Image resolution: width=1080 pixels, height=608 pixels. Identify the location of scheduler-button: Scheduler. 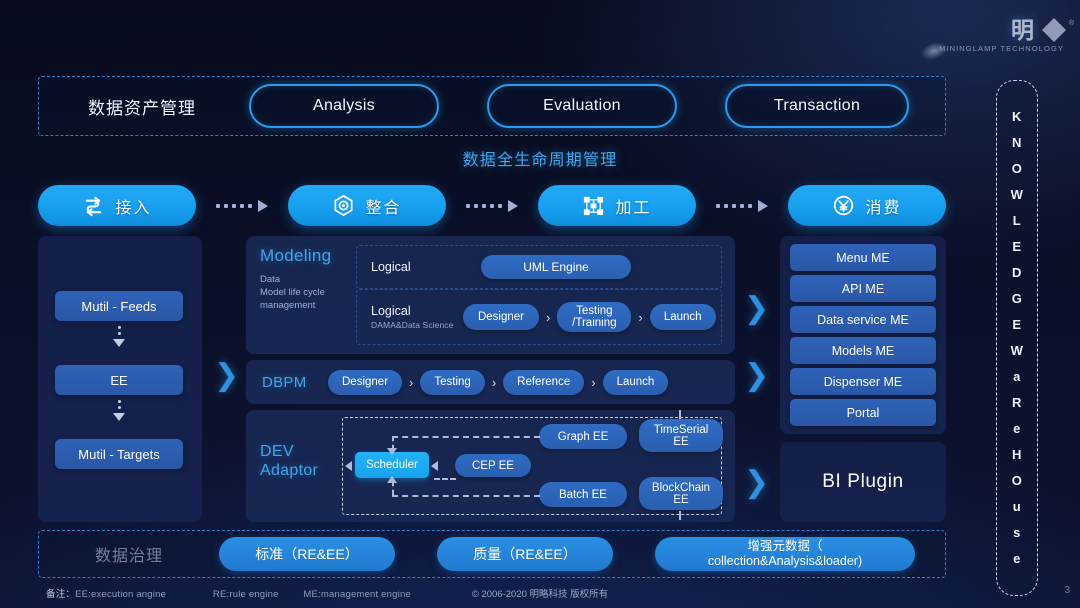
(392, 465).